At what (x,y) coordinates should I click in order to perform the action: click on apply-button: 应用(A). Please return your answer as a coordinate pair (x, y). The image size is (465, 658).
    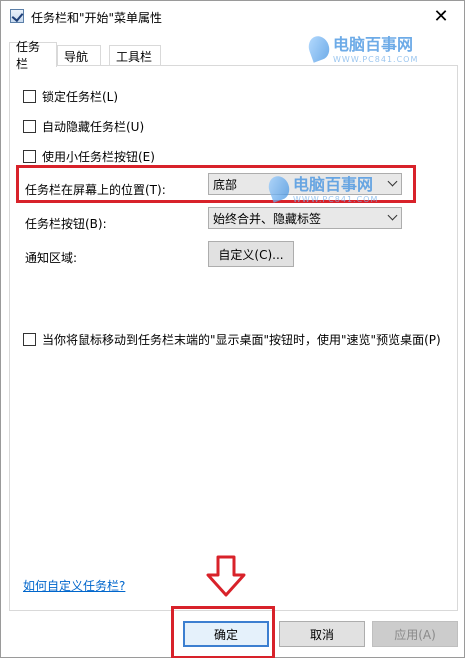
    Looking at the image, I should click on (415, 634).